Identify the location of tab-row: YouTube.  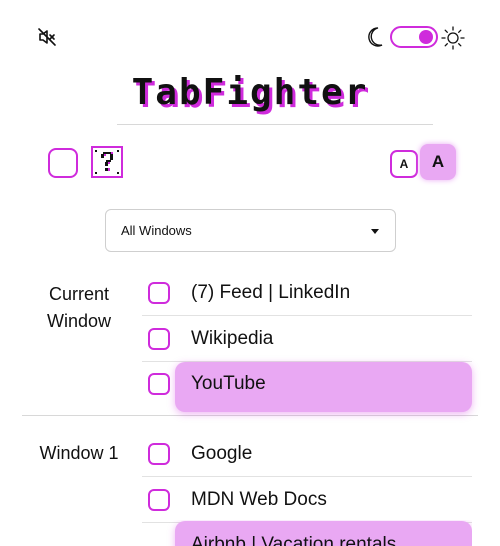
(307, 386).